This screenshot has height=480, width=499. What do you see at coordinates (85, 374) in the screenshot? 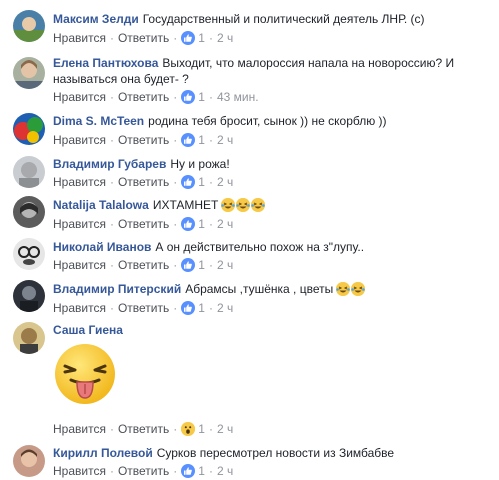
I see `tongue-out-face-sticker` at bounding box center [85, 374].